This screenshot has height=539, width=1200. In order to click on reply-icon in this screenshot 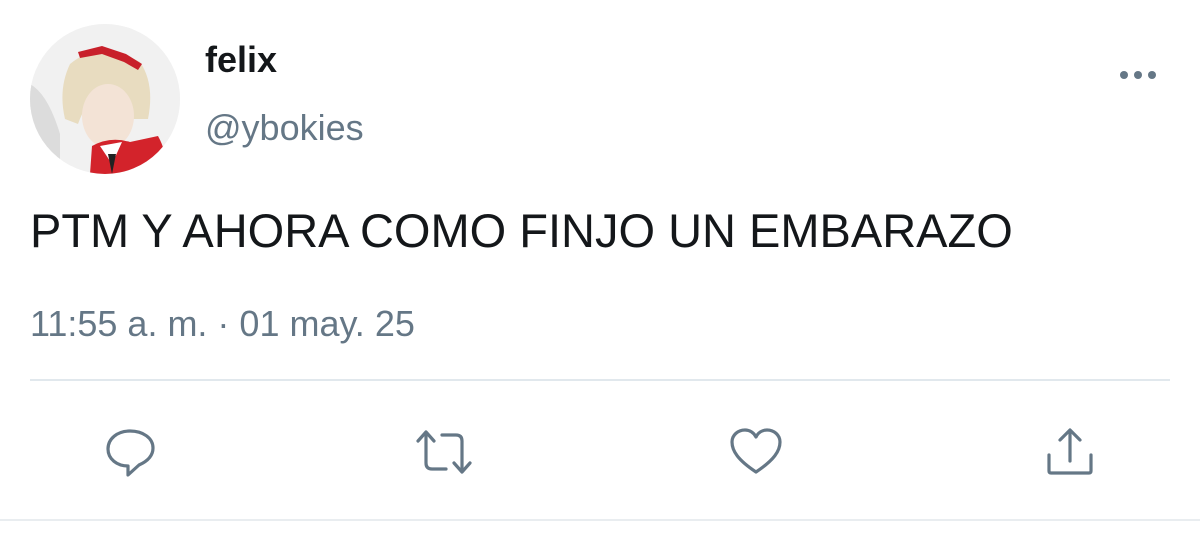, I will do `click(130, 453)`.